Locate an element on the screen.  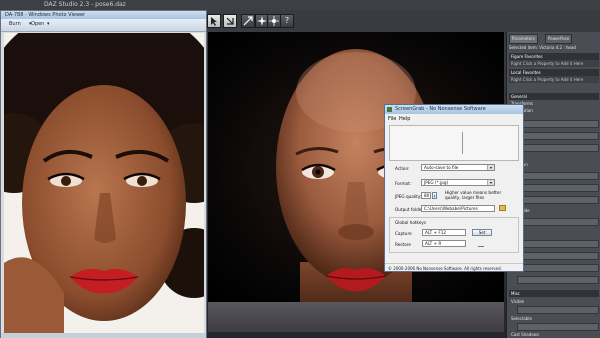
photo-viewer-menubar: Burn ▾ Open ▾ is located at coordinates (103, 25).